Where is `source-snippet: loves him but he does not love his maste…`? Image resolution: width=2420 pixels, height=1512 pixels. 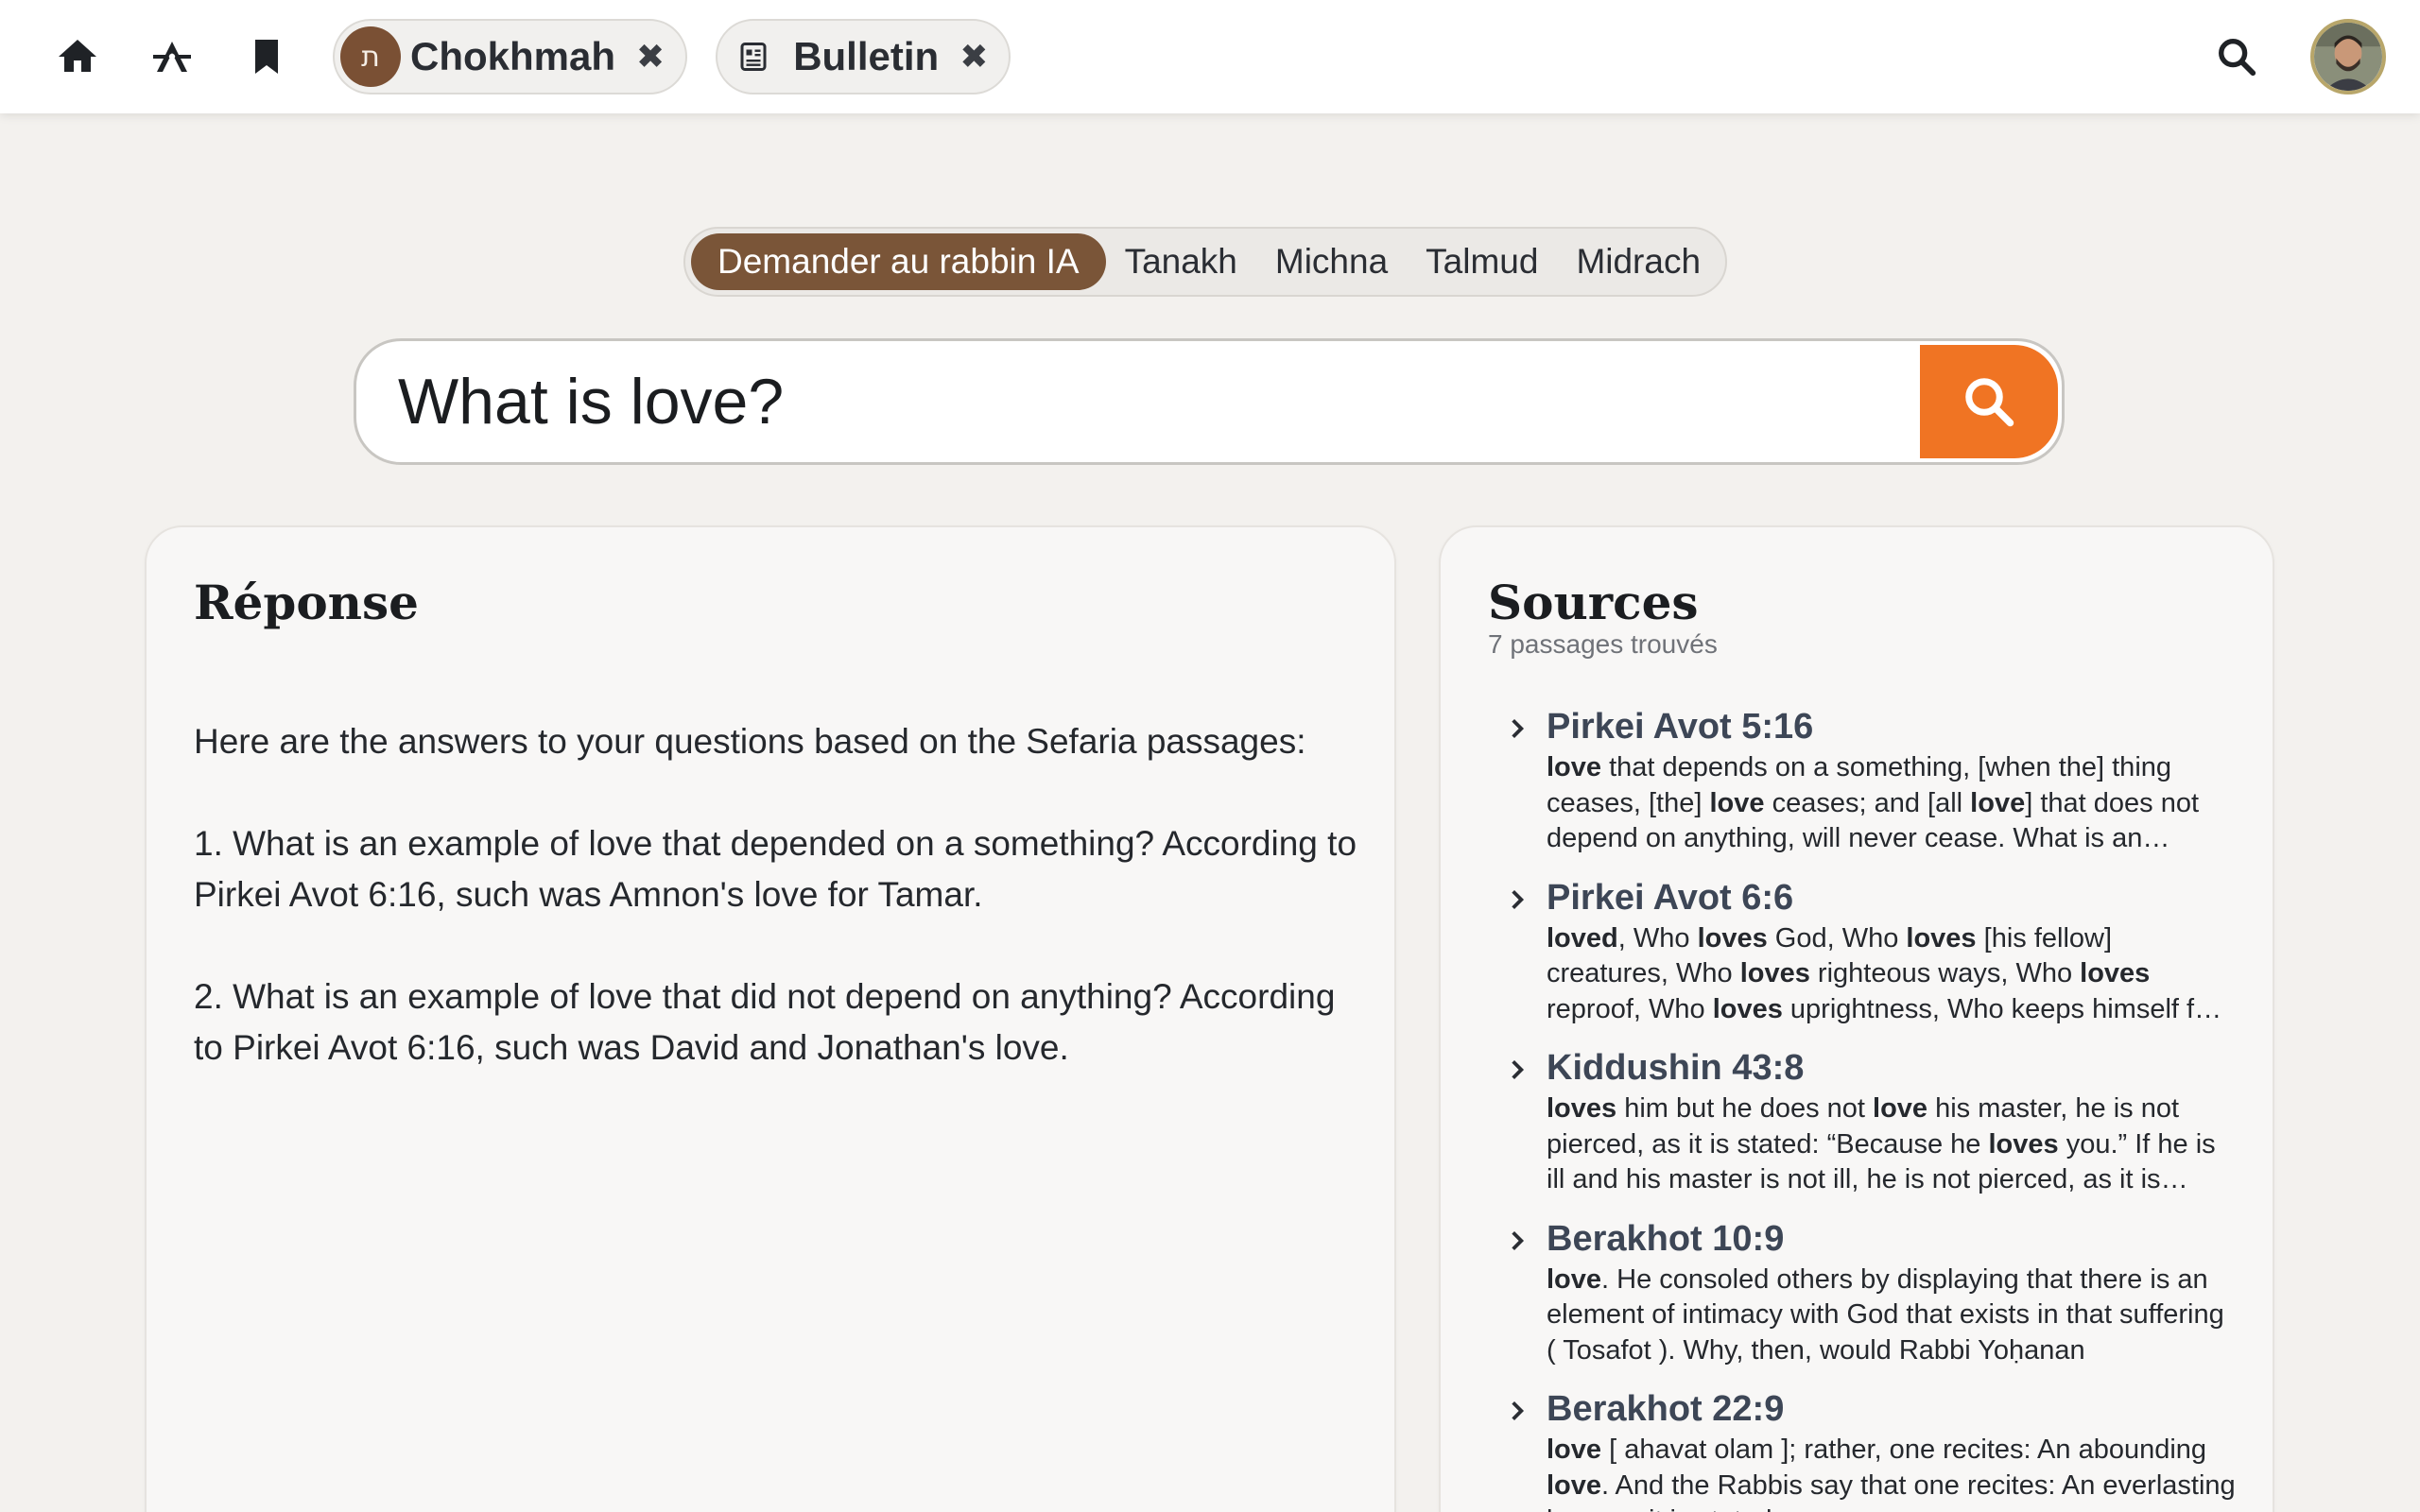 source-snippet: loves him but he does not love his maste… is located at coordinates (1881, 1143).